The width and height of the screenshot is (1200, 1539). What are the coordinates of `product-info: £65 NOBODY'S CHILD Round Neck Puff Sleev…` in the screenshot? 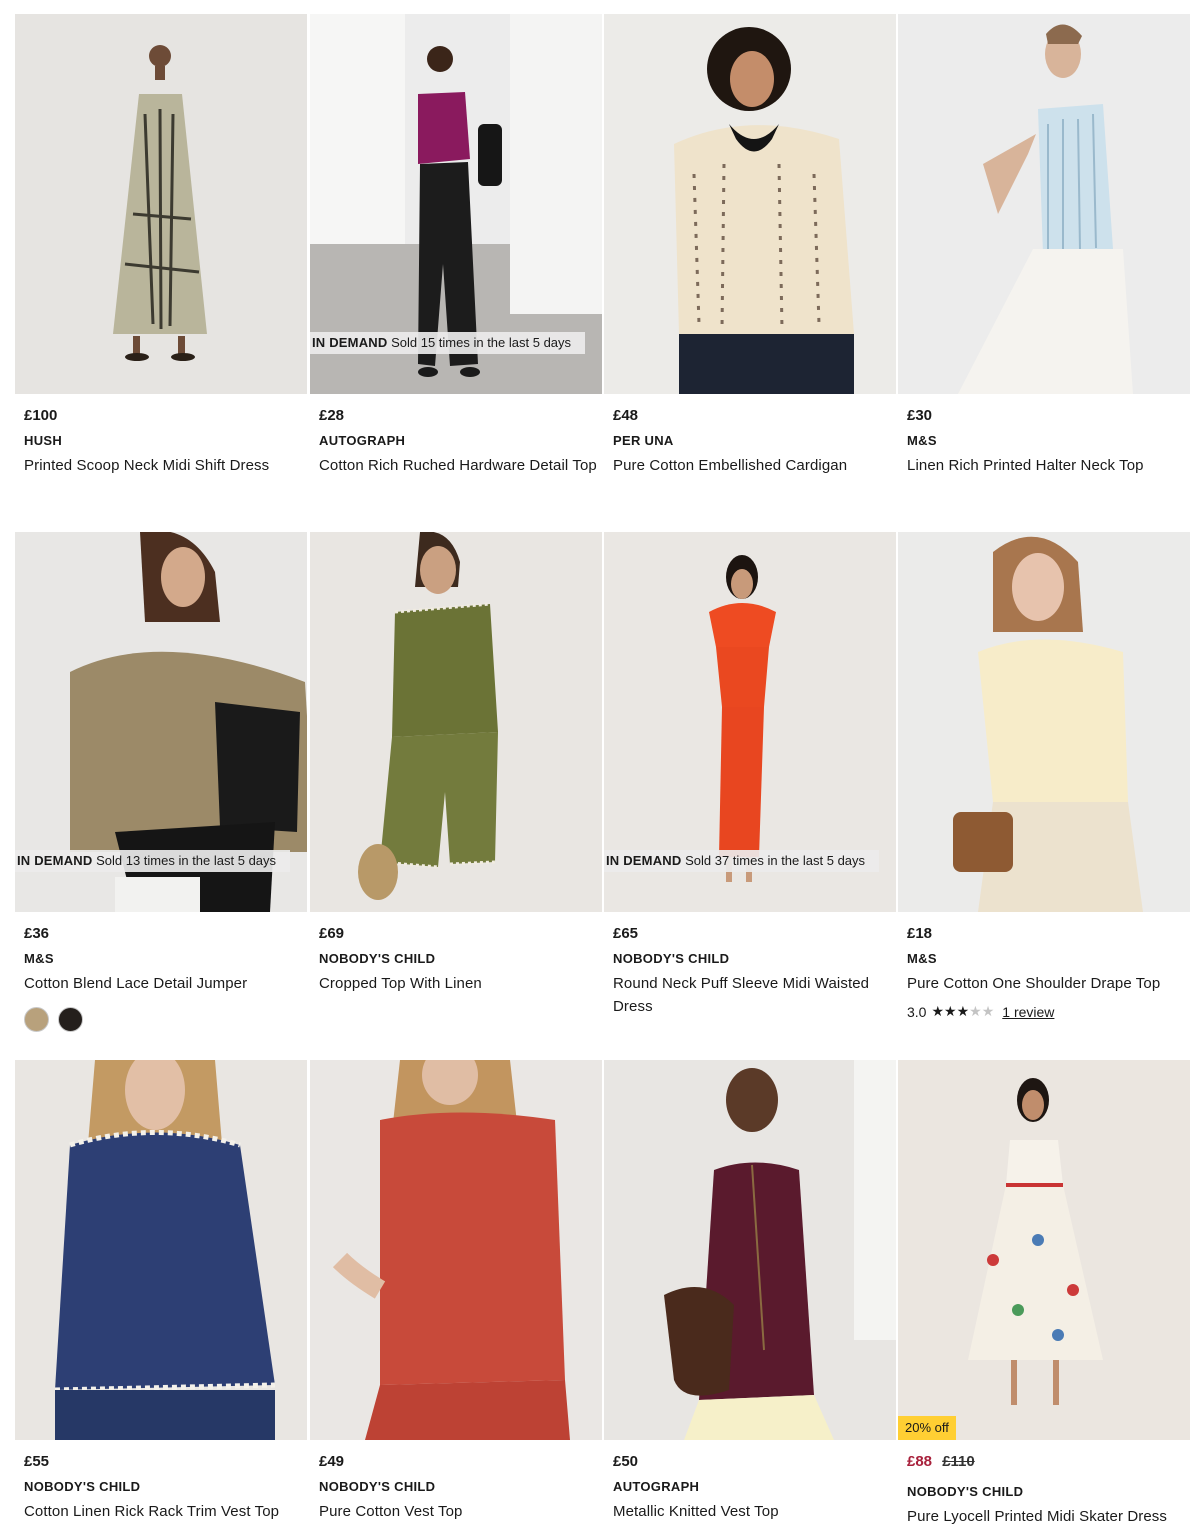 It's located at (752, 971).